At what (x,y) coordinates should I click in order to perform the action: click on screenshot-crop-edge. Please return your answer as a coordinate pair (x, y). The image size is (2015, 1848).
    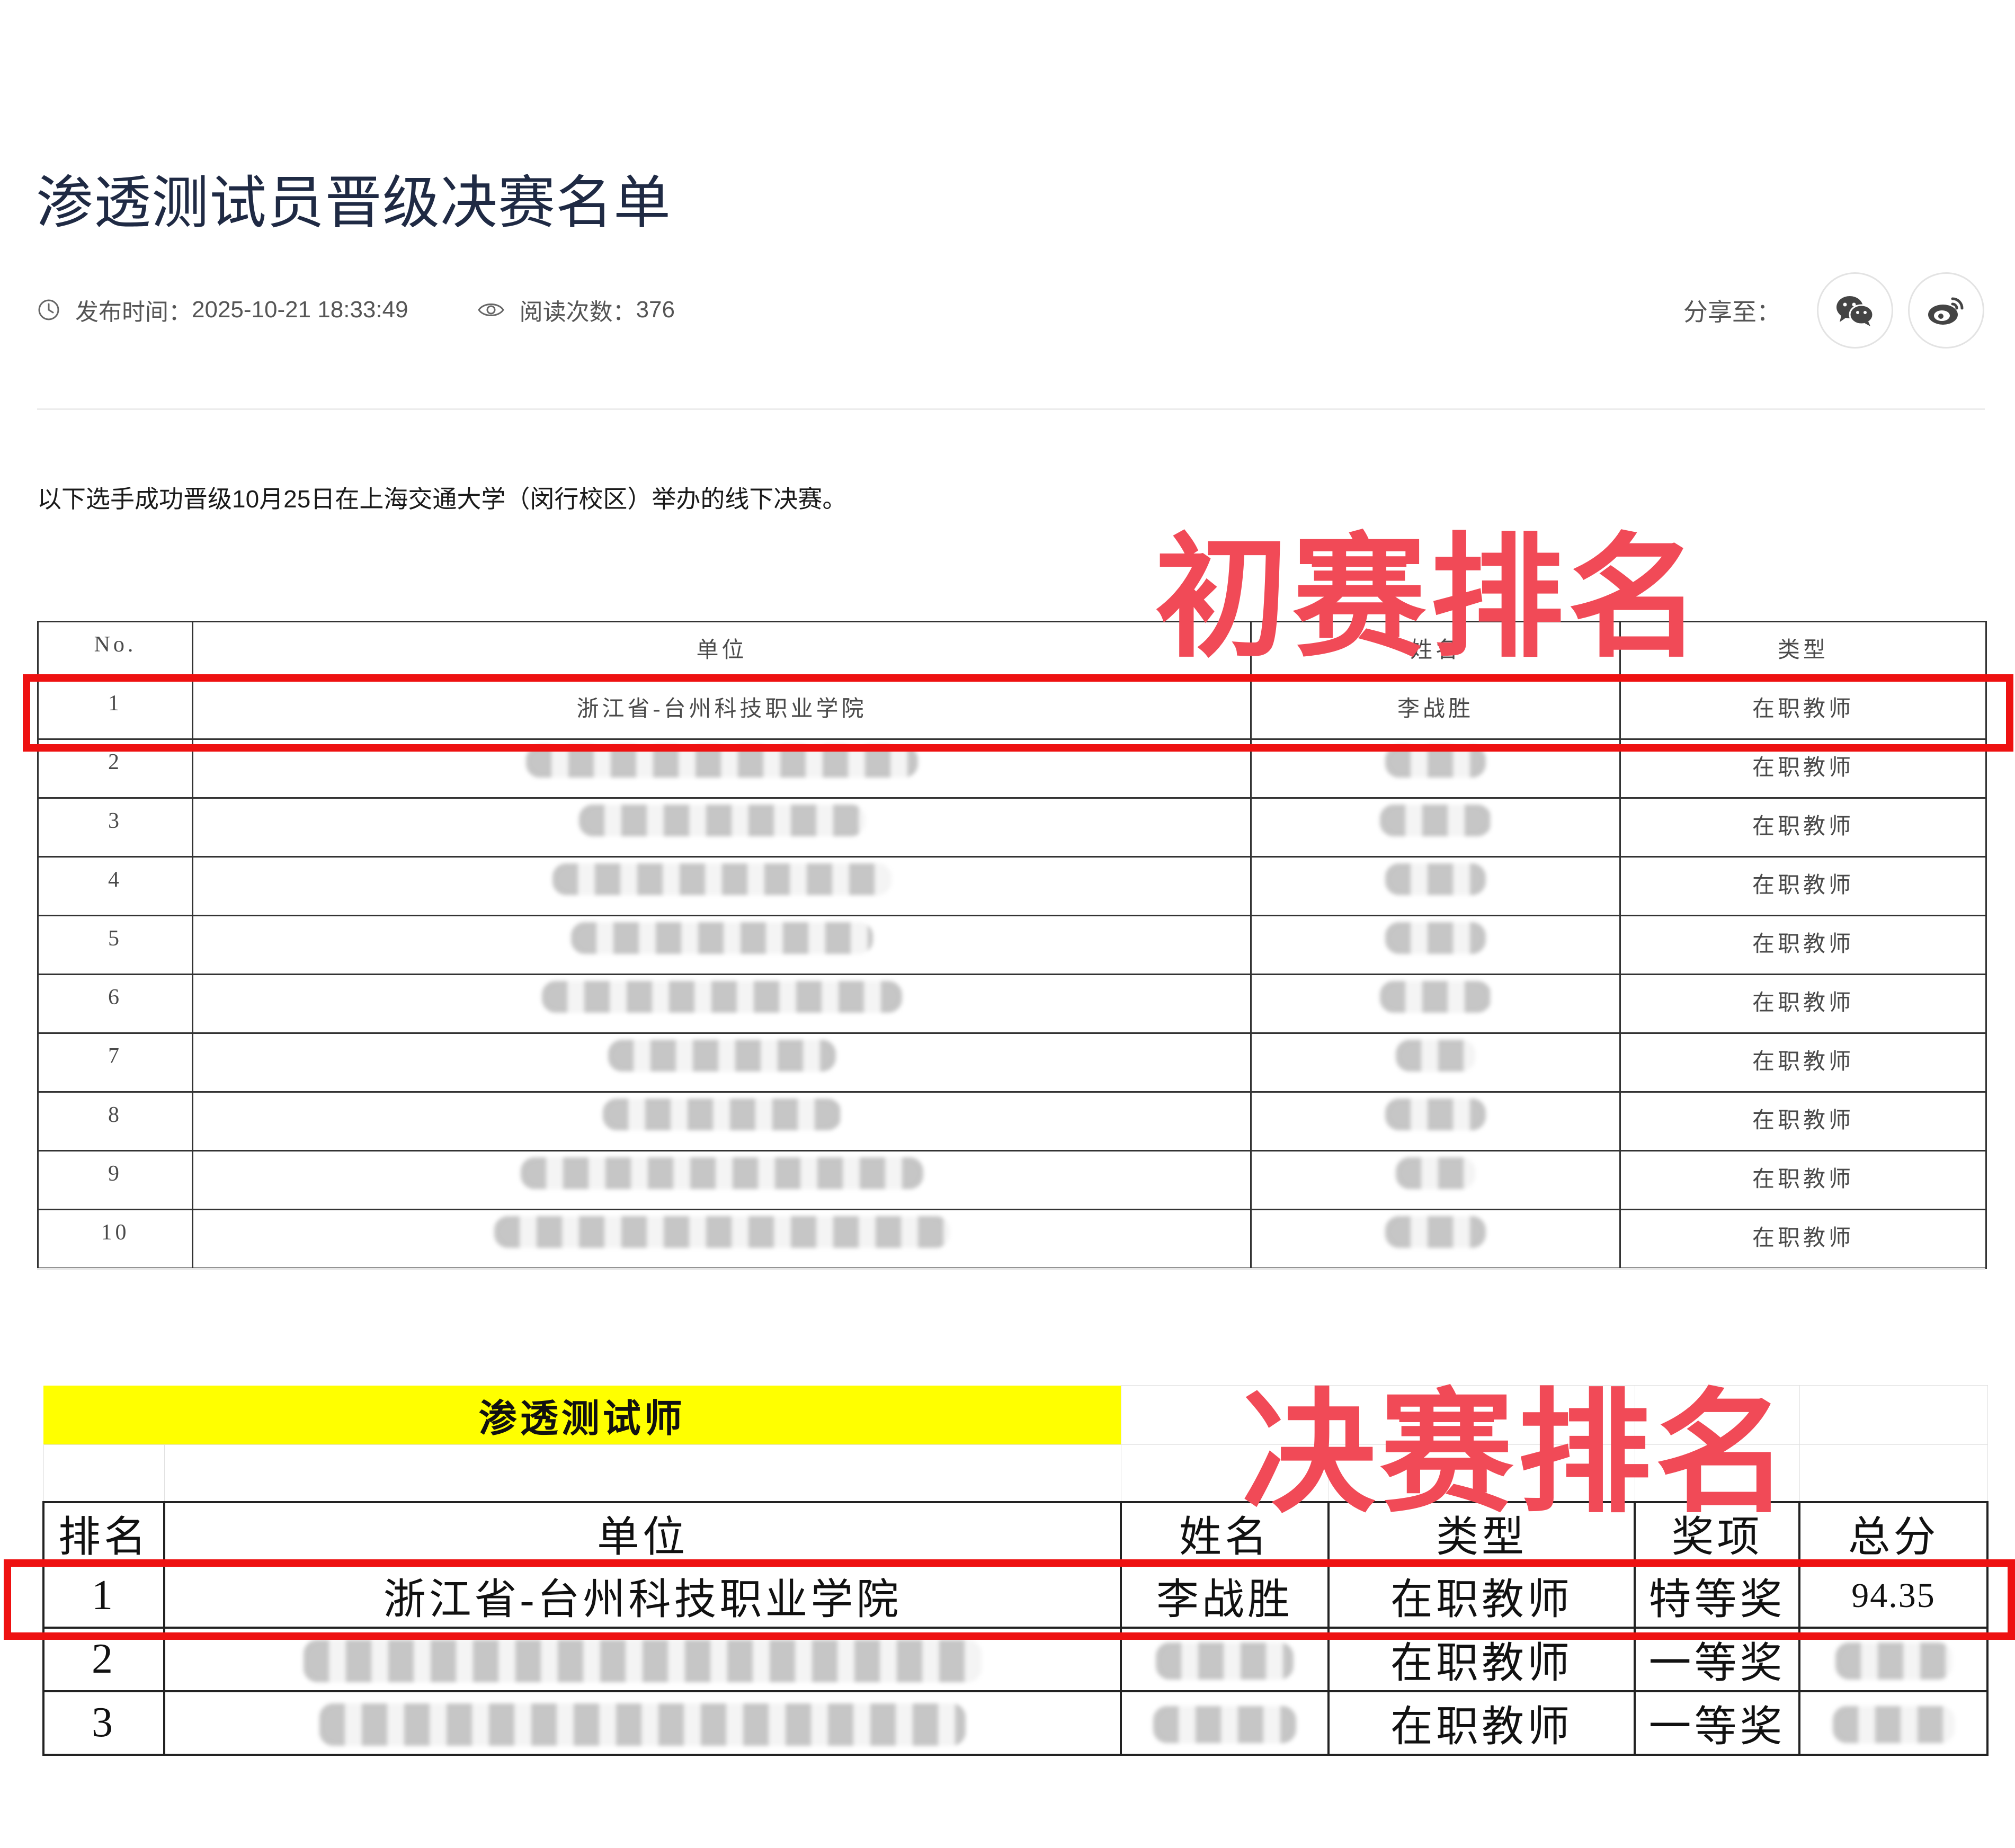
    Looking at the image, I should click on (1011, 1269).